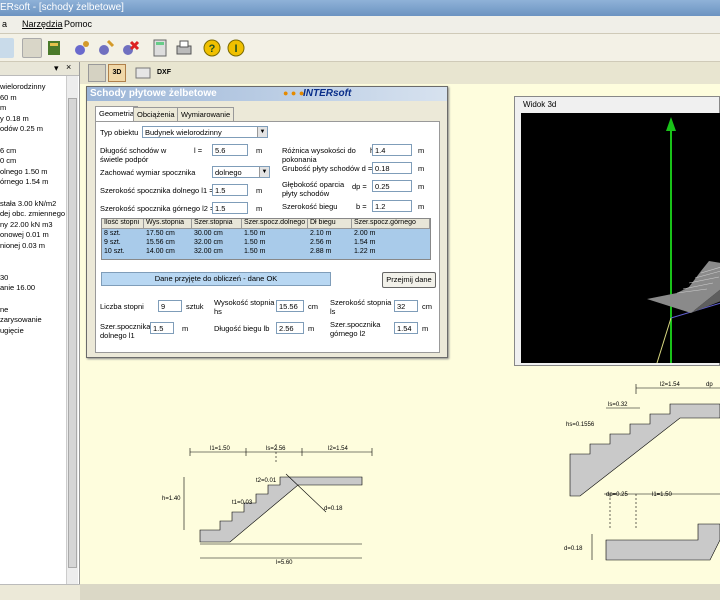 This screenshot has width=720, height=600. What do you see at coordinates (4, 24) in the screenshot?
I see `menu-item-a: a` at bounding box center [4, 24].